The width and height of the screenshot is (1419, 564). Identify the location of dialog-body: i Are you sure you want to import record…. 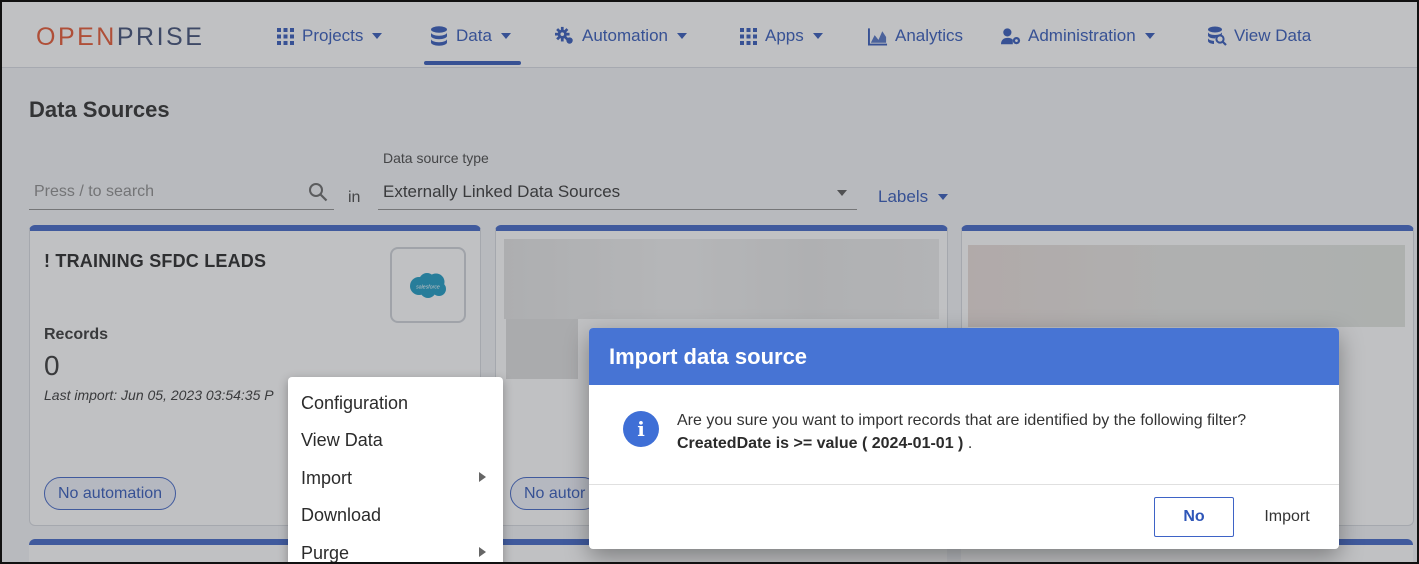
(964, 435).